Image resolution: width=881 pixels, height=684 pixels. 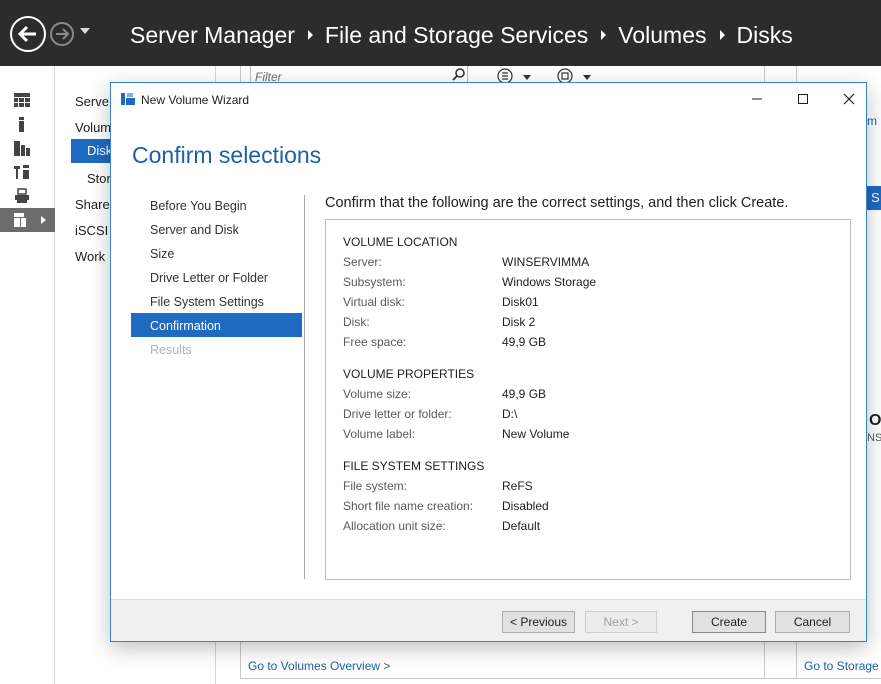 What do you see at coordinates (27, 220) in the screenshot?
I see `rail-file-storage` at bounding box center [27, 220].